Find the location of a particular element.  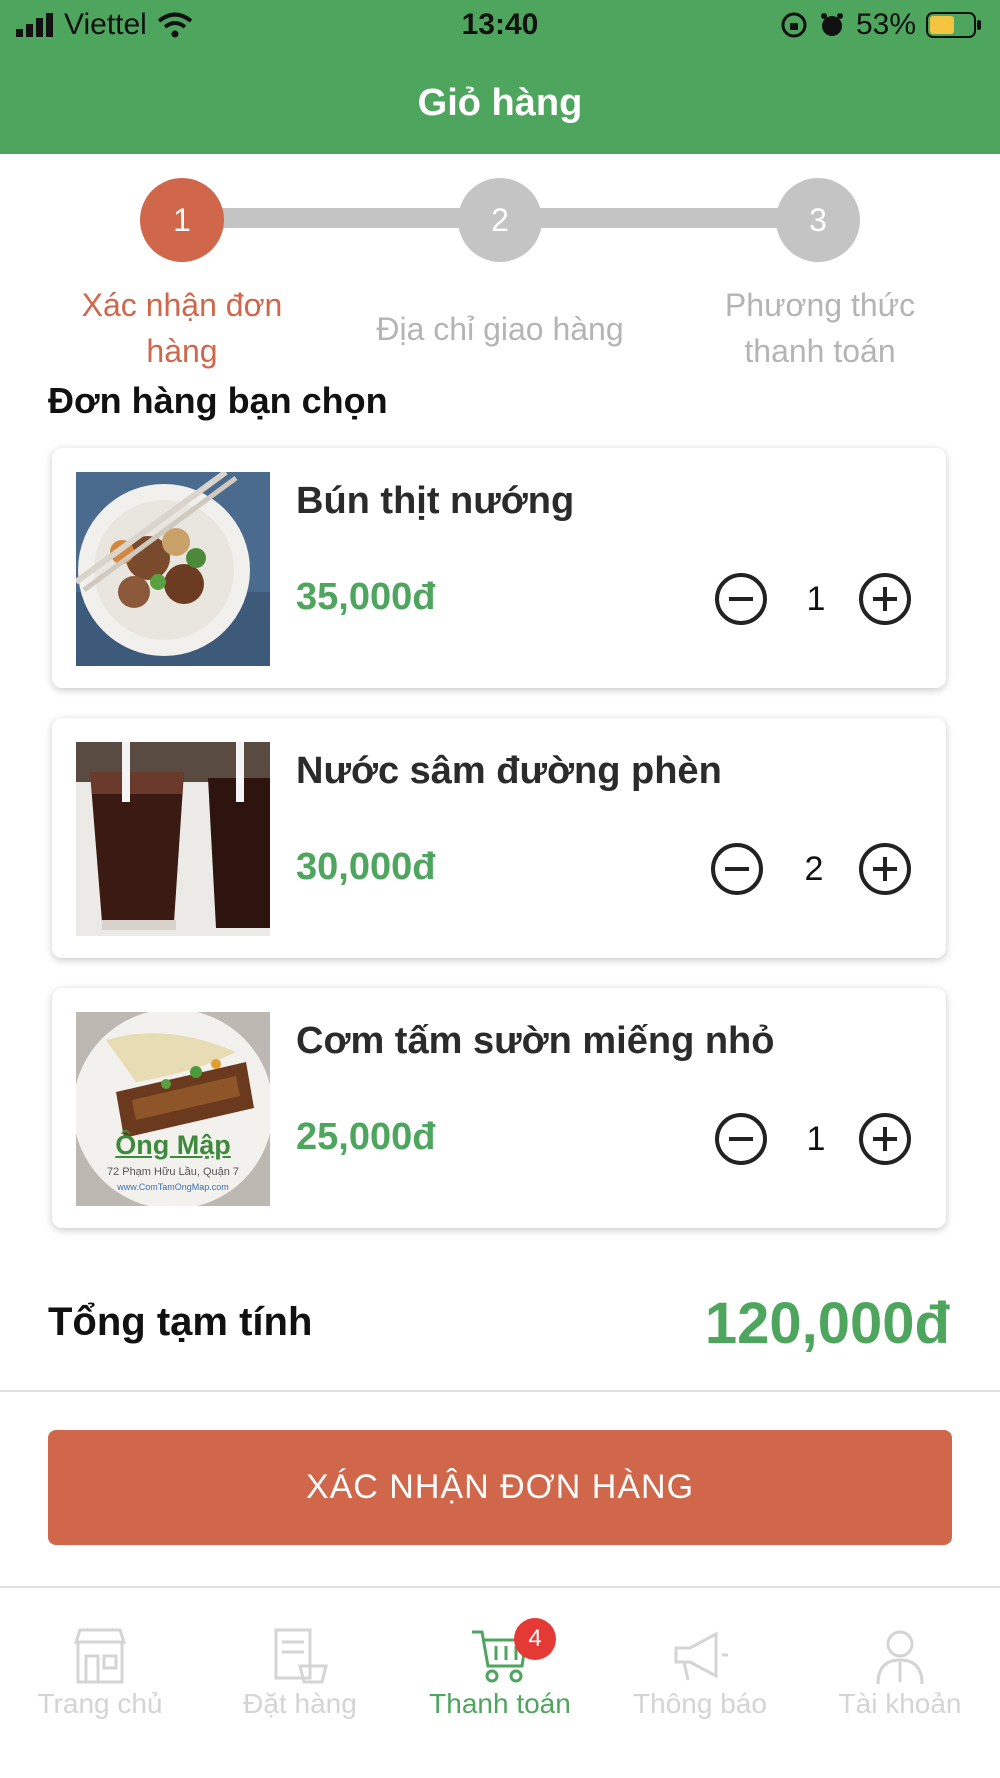

item-name: Cơm tấm sườn miếng nhỏ is located at coordinates (535, 1041).